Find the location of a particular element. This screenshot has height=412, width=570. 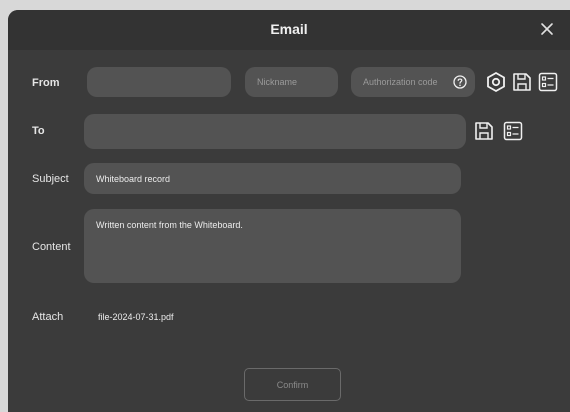

dialog-title: Email is located at coordinates (289, 29).